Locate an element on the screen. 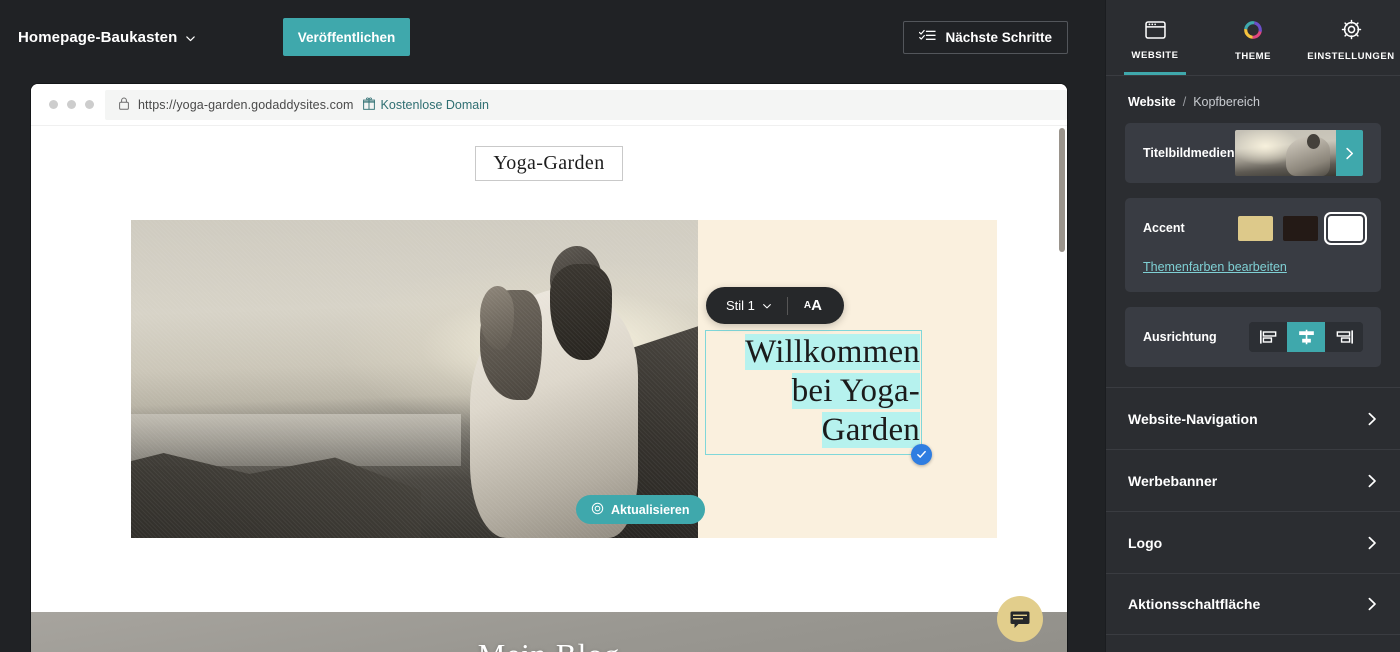 The image size is (1400, 652). brand-menu: Homepage-Baukasten is located at coordinates (107, 37).